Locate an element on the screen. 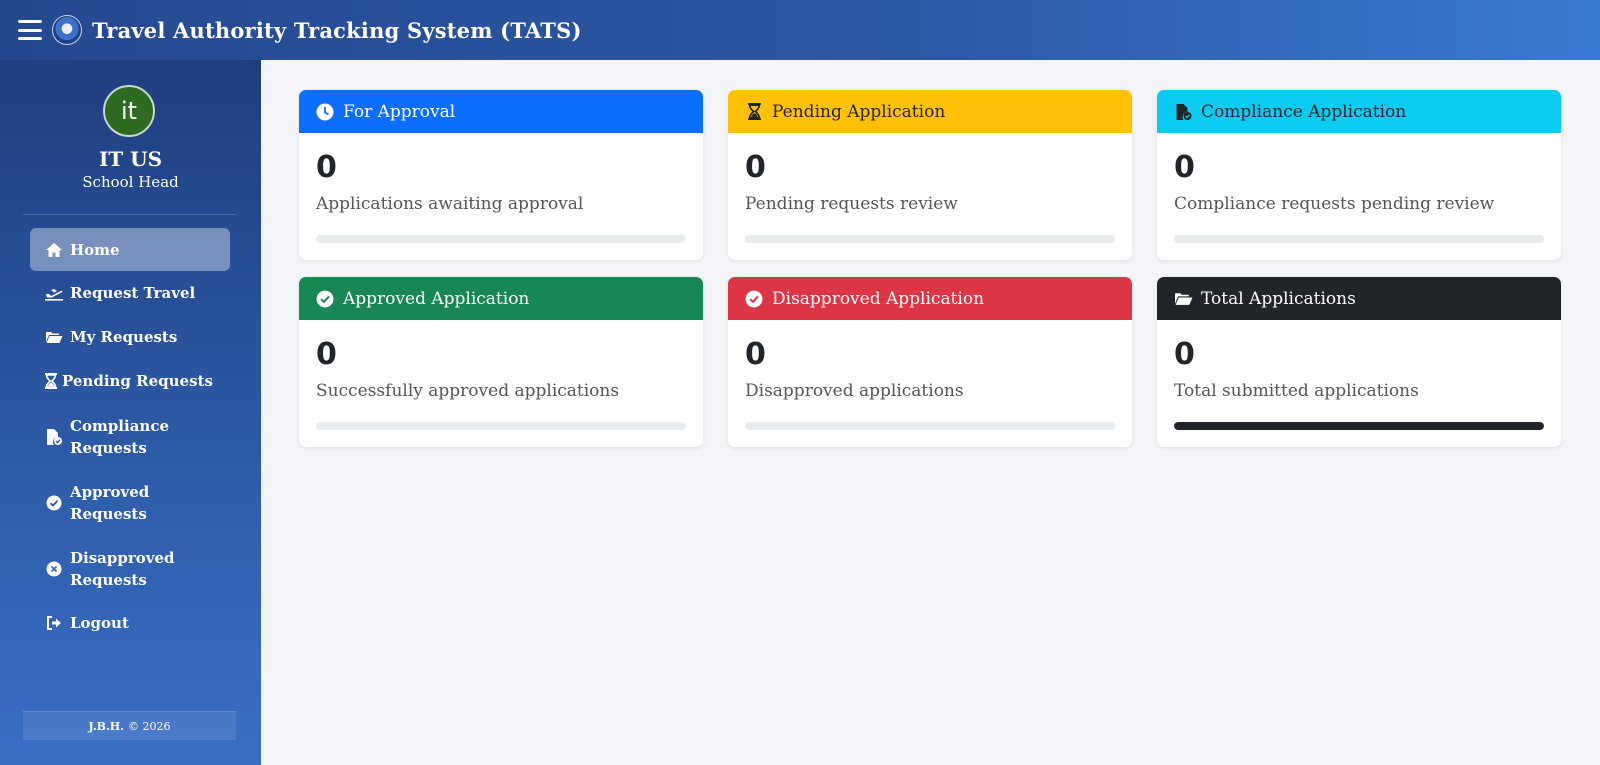 This screenshot has width=1600, height=765. sidebar-item-disapproved-requests: Disapproved Requests is located at coordinates (130, 569).